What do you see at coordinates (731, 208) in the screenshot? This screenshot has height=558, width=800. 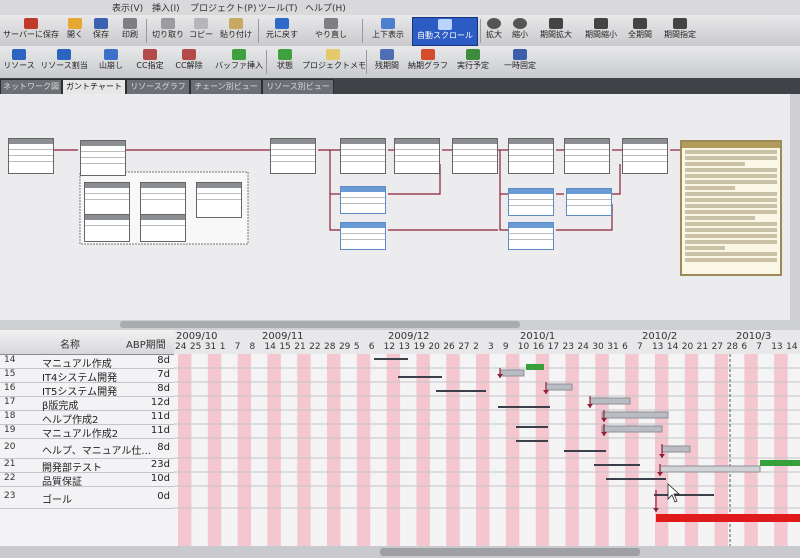 I see `project-memo-panel` at bounding box center [731, 208].